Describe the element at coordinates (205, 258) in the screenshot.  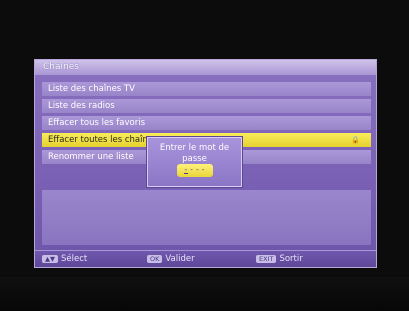
I see `footer-hints: ▲▼ Sélect OK Valider EXIT Sortir` at that location.